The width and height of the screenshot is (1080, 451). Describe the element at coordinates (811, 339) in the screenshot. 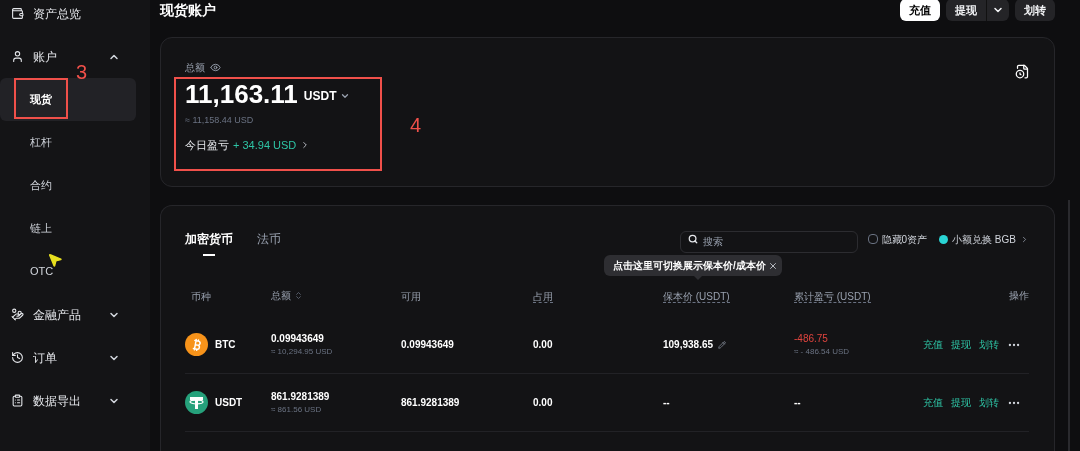

I see `table-cell-text: -486.75` at that location.